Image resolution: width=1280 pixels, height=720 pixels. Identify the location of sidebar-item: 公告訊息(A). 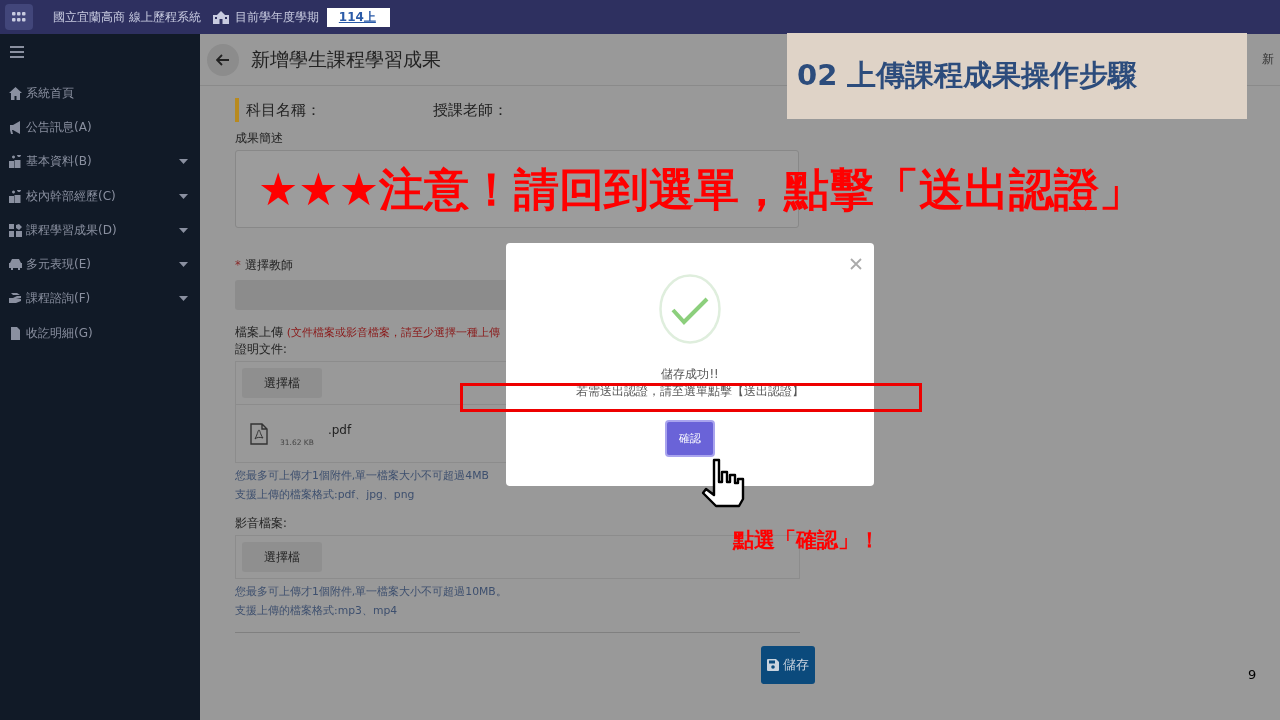
(99, 127).